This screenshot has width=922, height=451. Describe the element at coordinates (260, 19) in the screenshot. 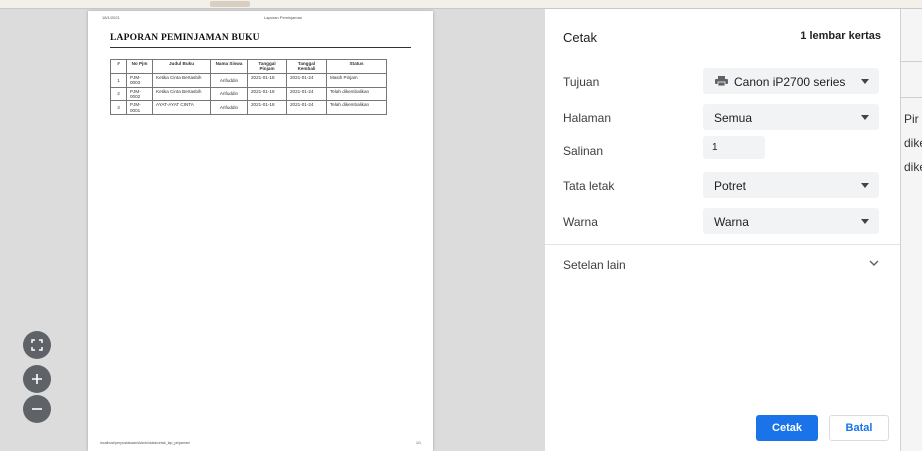

I see `page-header: 18/1/2021 Laporan Peminjaman` at that location.